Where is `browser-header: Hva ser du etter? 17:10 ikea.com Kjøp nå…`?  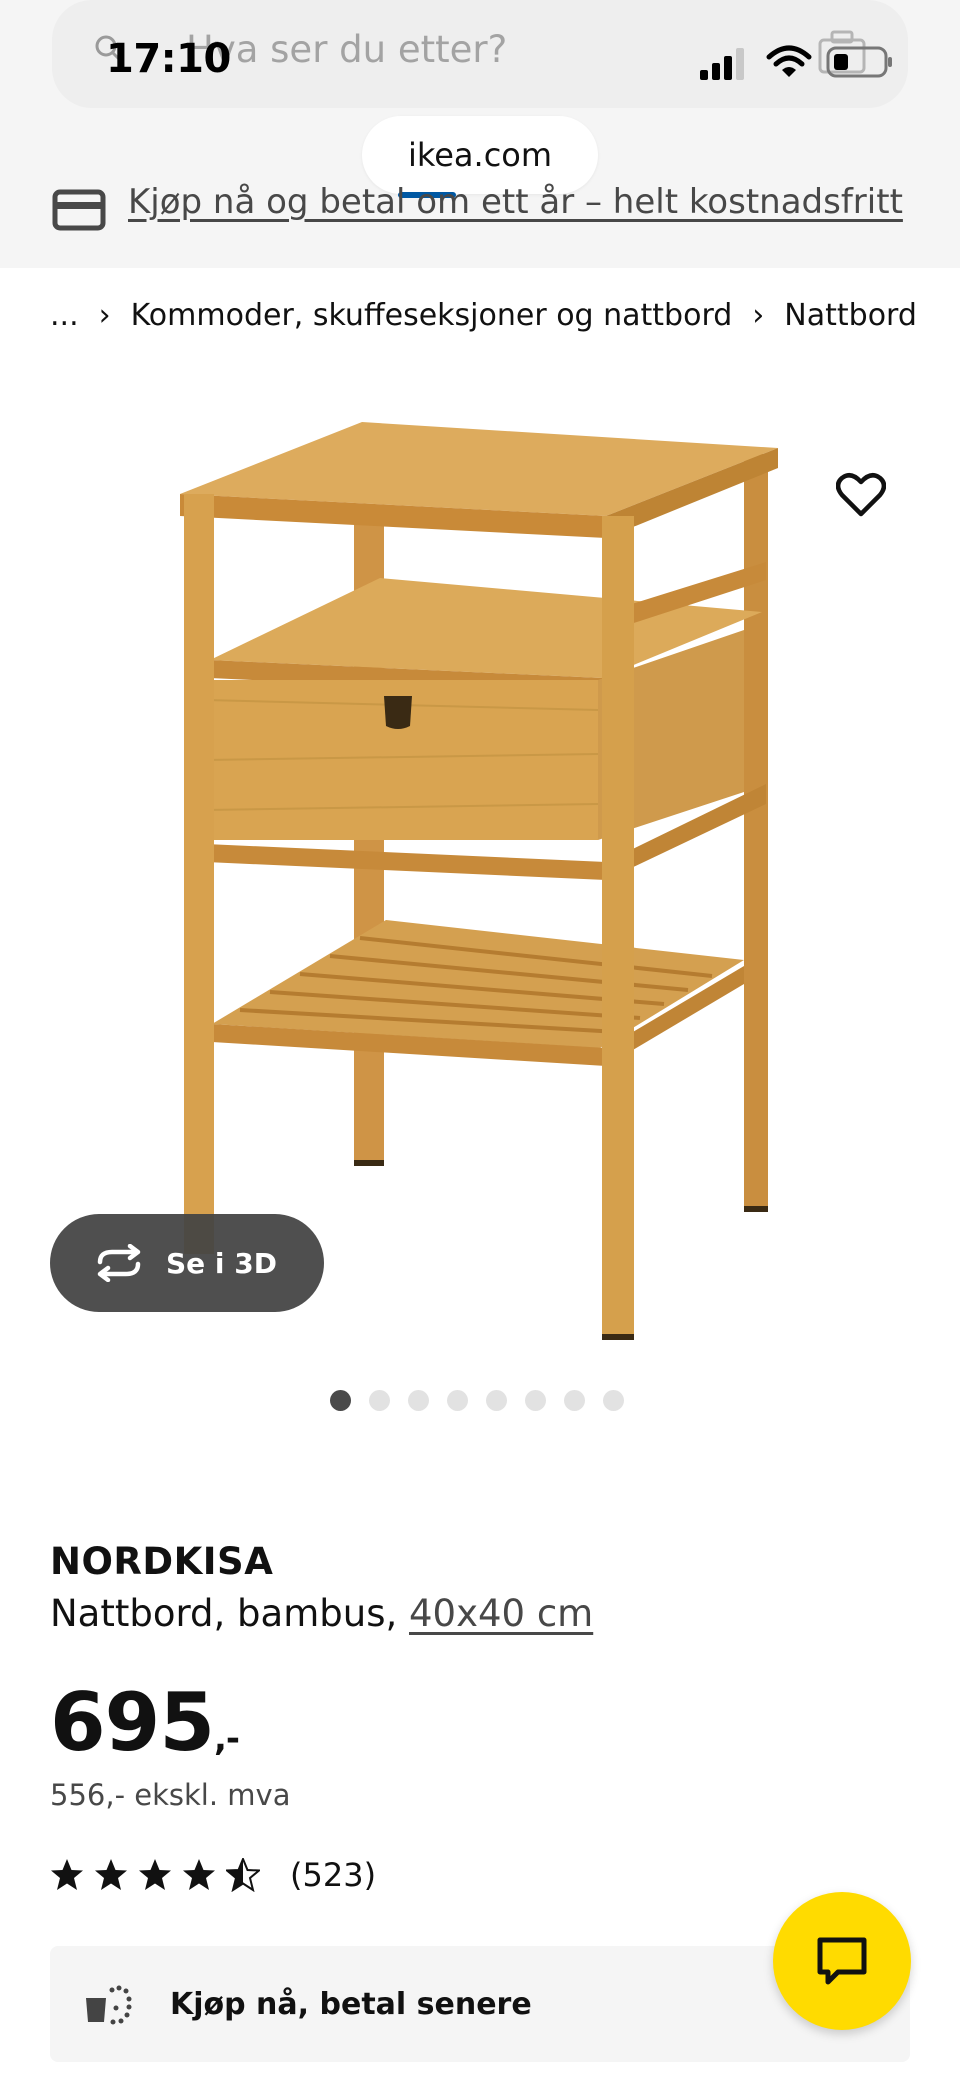 browser-header: Hva ser du etter? 17:10 ikea.com Kjøp nå… is located at coordinates (480, 134).